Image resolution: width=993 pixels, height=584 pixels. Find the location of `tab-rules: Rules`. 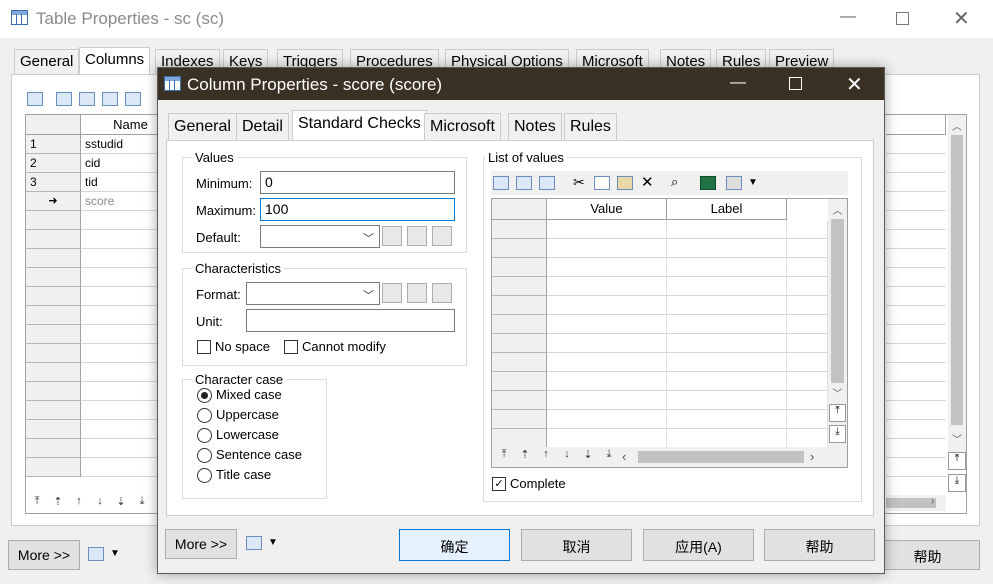

tab-rules: Rules is located at coordinates (590, 126).